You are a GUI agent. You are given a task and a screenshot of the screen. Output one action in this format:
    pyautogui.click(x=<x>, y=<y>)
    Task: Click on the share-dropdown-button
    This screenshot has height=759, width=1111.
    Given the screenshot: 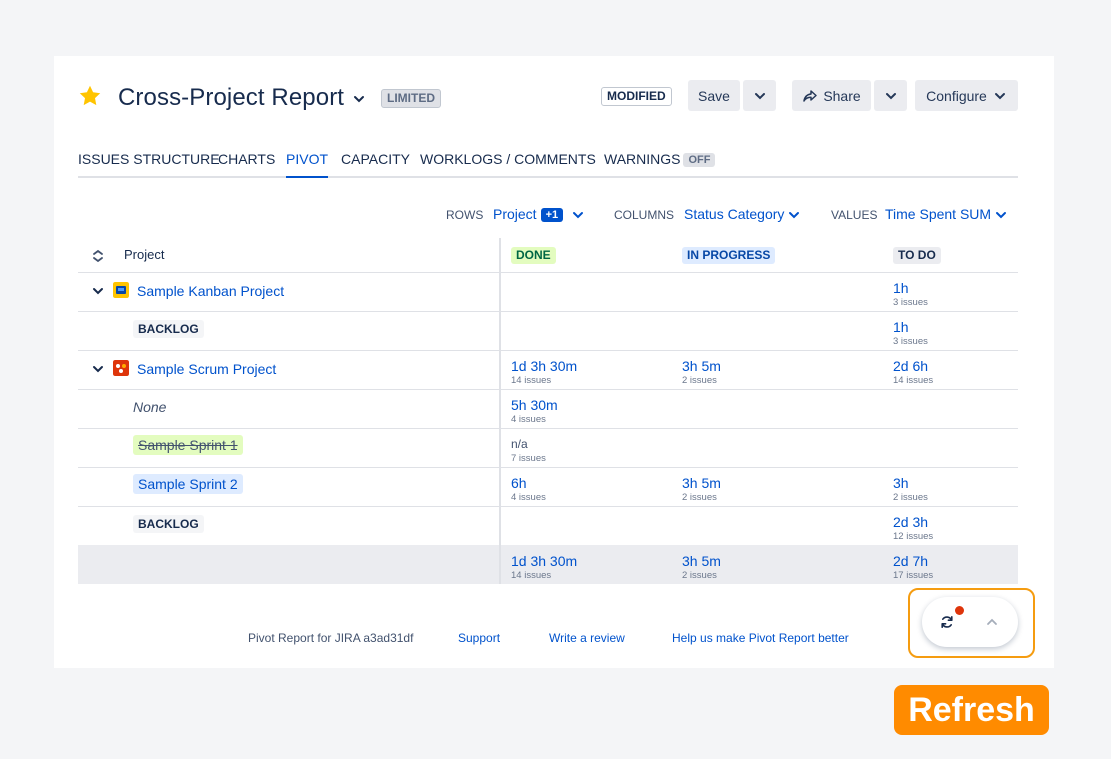 What is the action you would take?
    pyautogui.click(x=890, y=95)
    